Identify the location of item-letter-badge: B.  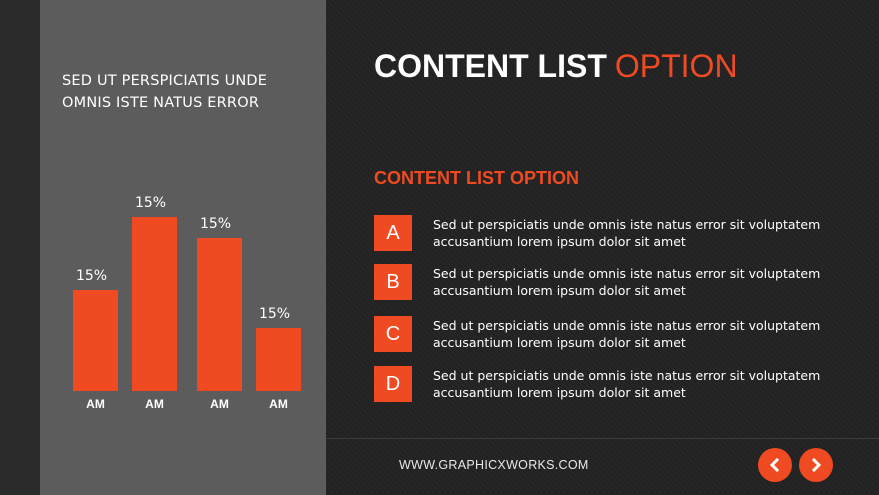
(393, 282).